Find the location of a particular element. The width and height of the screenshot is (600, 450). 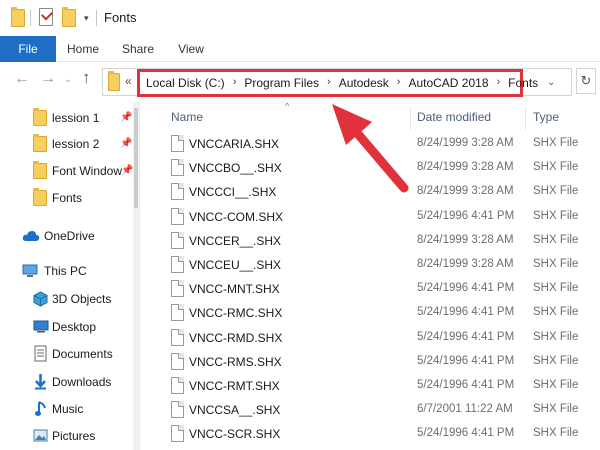

address-dropdown-chevron-icon: ⌄ is located at coordinates (551, 82).